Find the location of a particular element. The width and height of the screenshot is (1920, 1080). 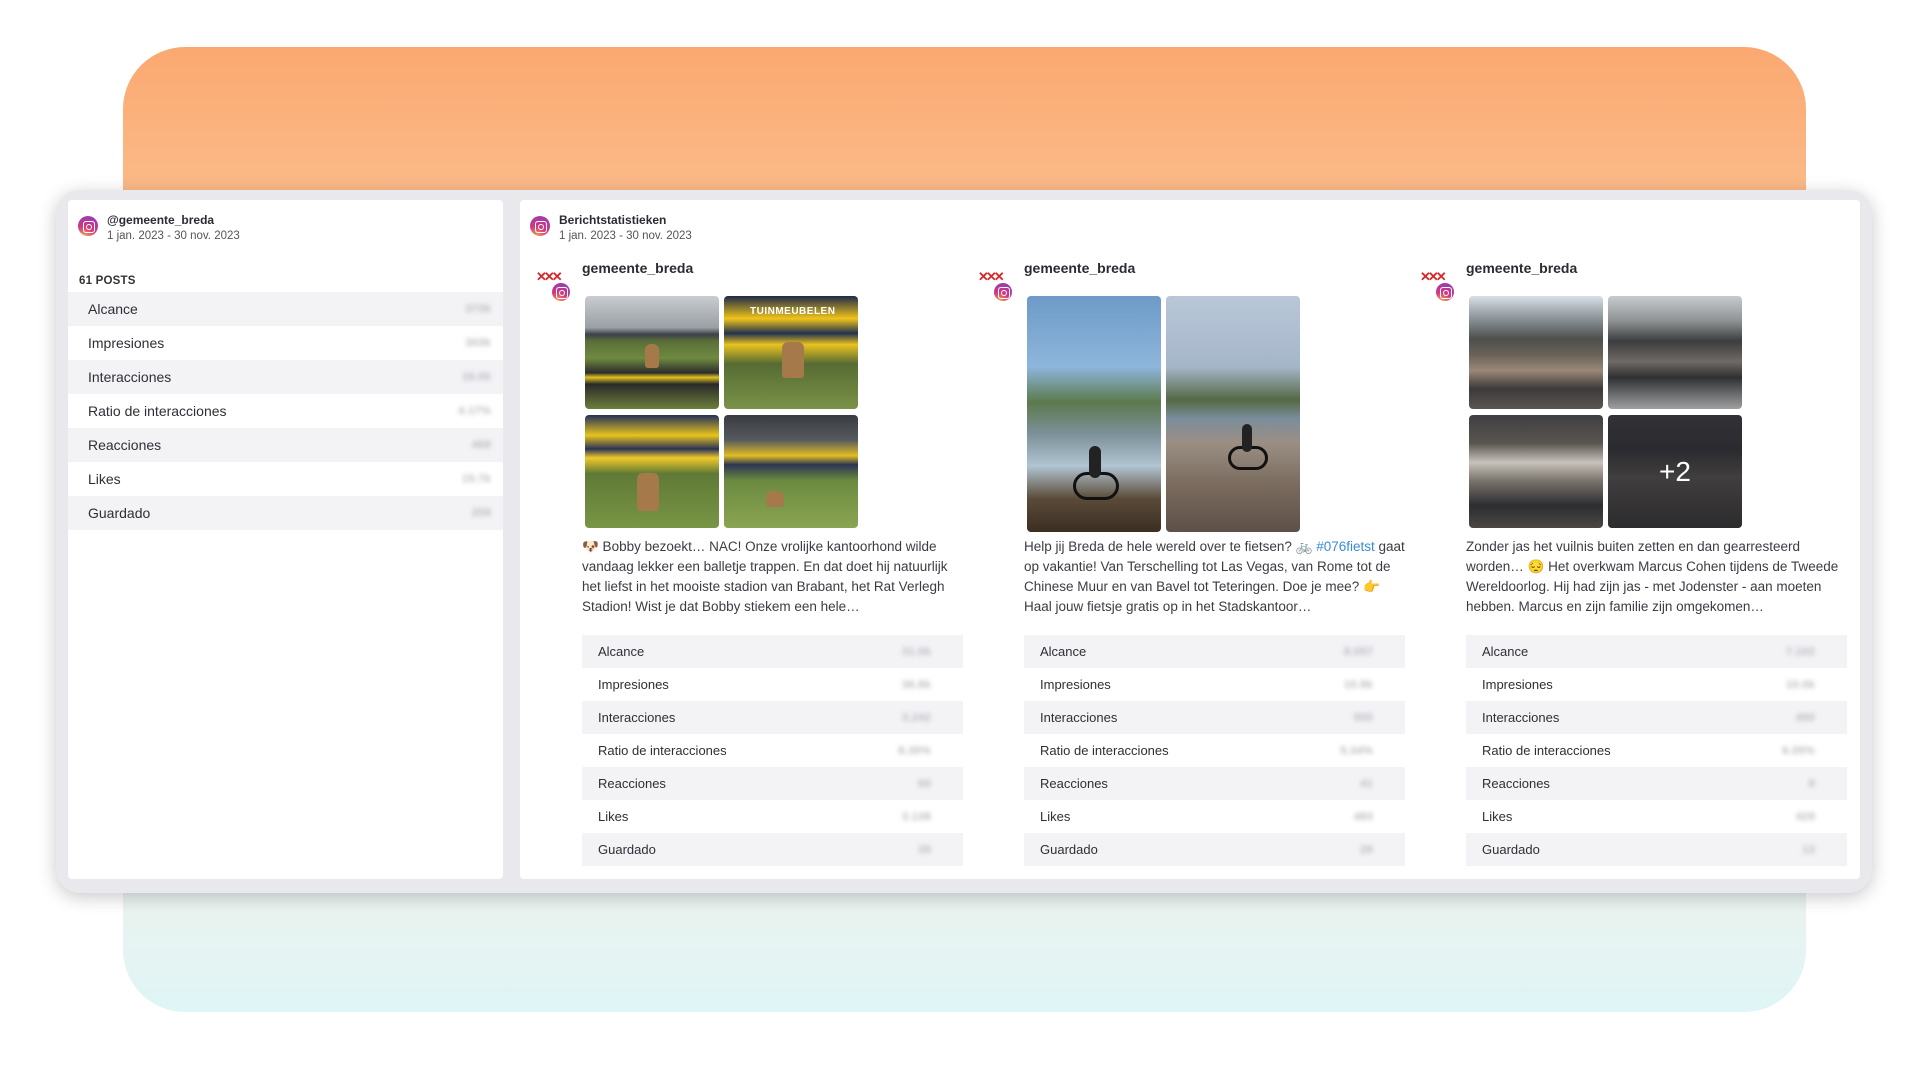

stat-row-guardado: Guardado 258 is located at coordinates (285, 513).